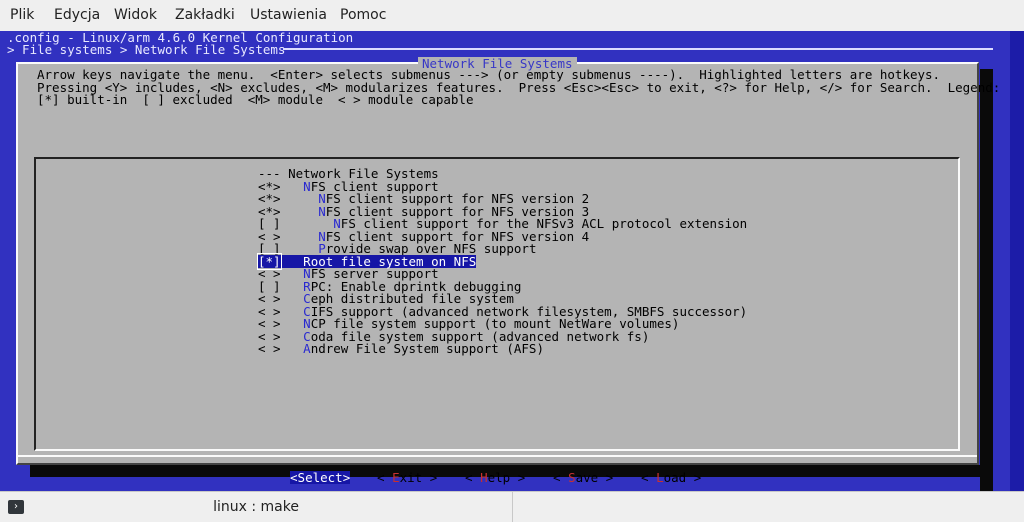  I want to click on tab-bar: › linux : make, so click(512, 506).